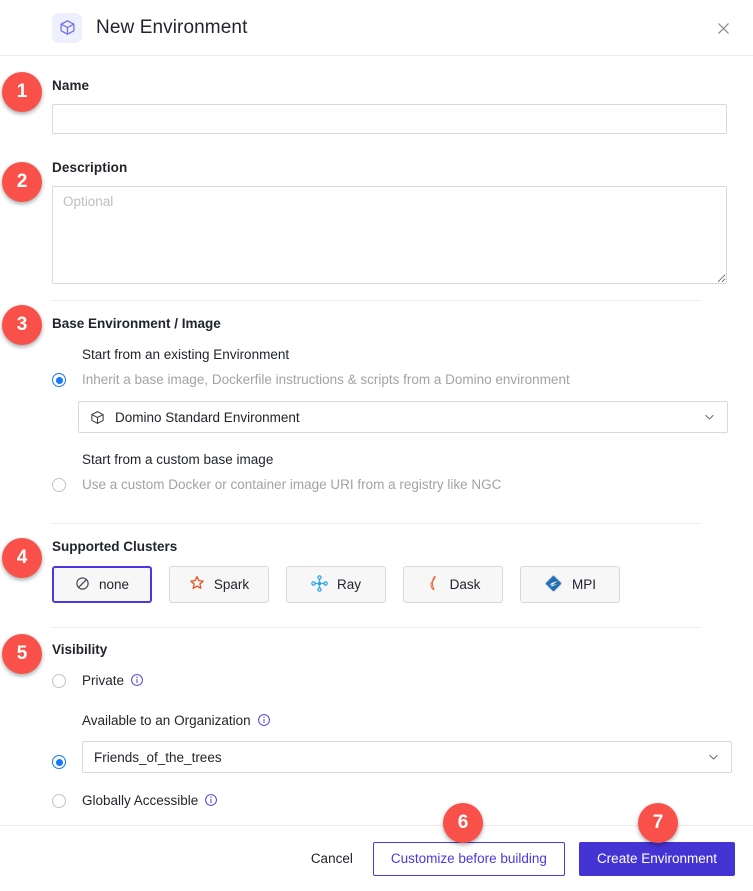 The image size is (753, 891). I want to click on organization-select-value: Friends_of_the_trees, so click(158, 757).